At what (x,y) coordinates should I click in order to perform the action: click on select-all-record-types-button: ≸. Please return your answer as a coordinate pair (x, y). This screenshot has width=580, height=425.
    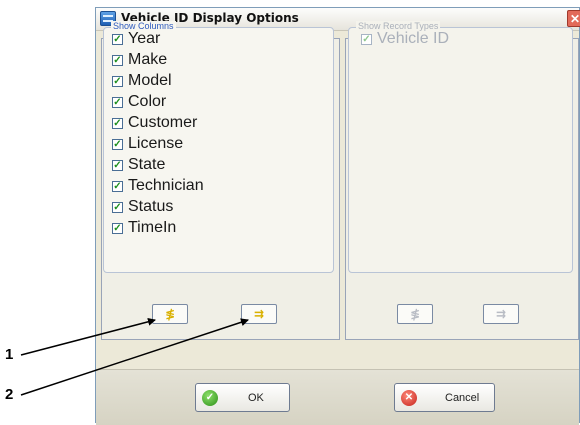
    Looking at the image, I should click on (415, 314).